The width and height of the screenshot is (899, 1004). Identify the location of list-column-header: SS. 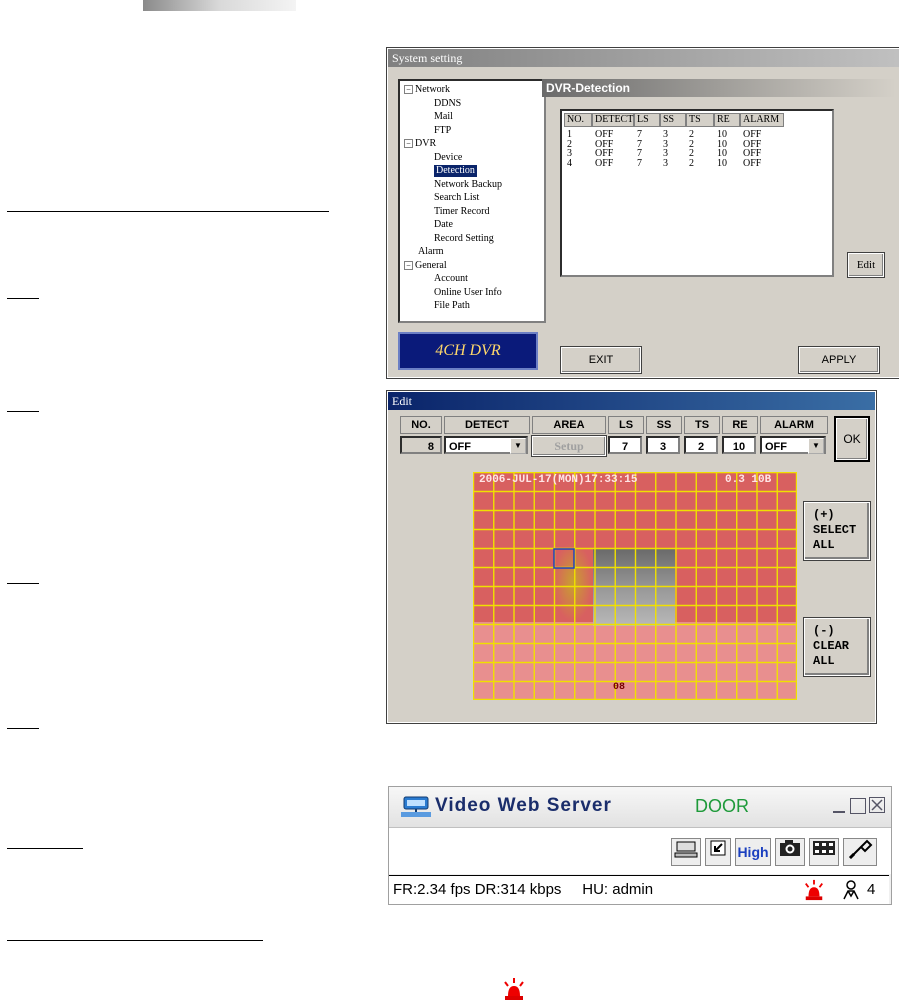
(673, 120).